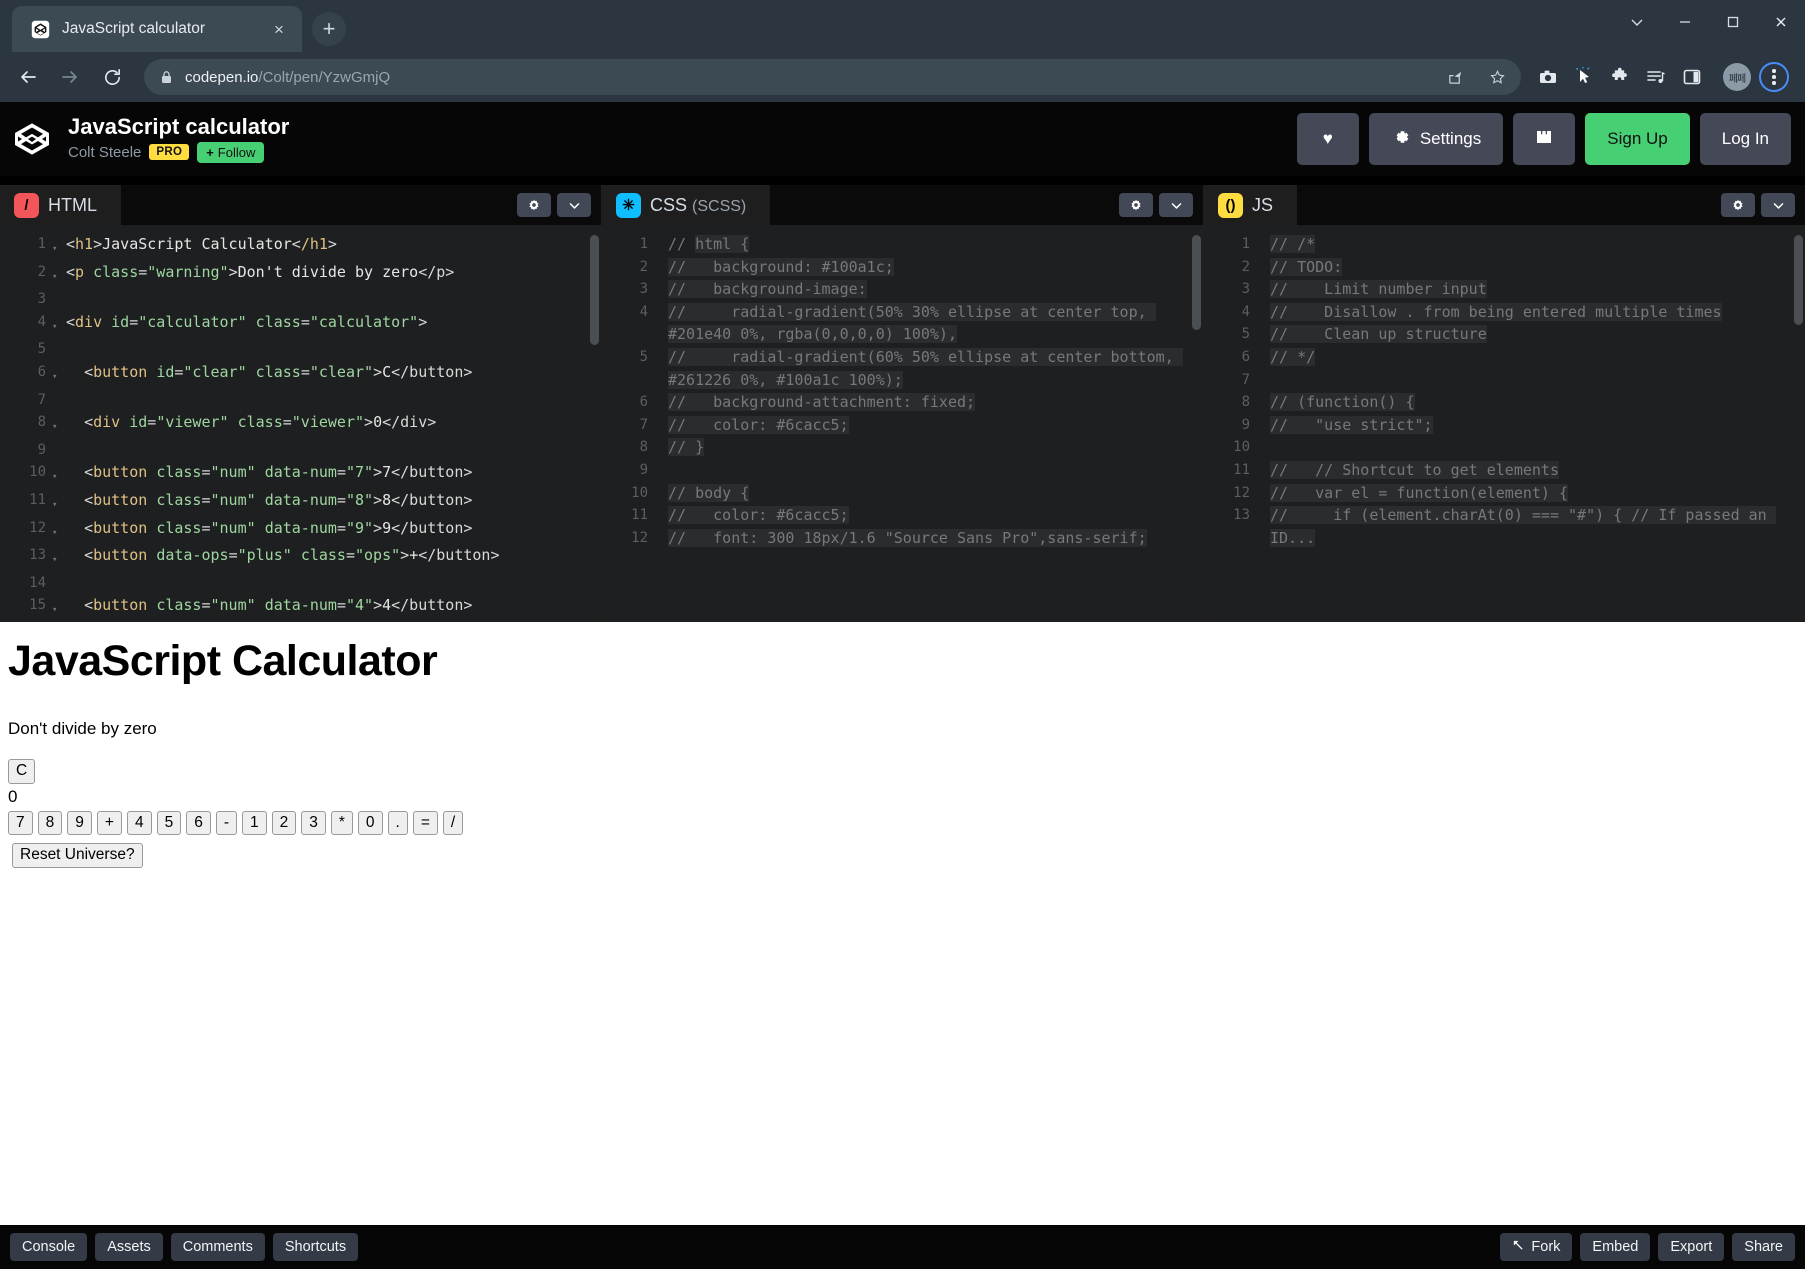 The image size is (1805, 1269). I want to click on address-bar: codepen.io/Colt/pen/YzwGmjQ, so click(832, 77).